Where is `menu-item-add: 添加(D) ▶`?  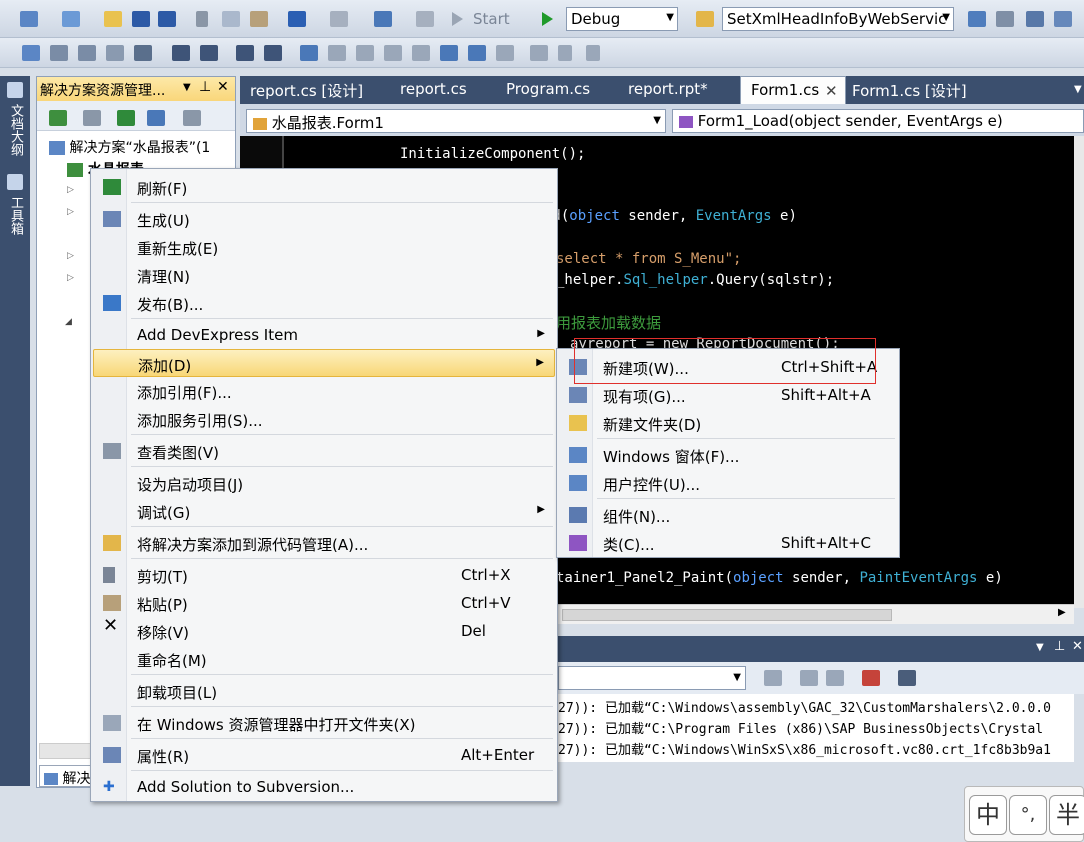
menu-item-add: 添加(D) ▶ is located at coordinates (324, 363).